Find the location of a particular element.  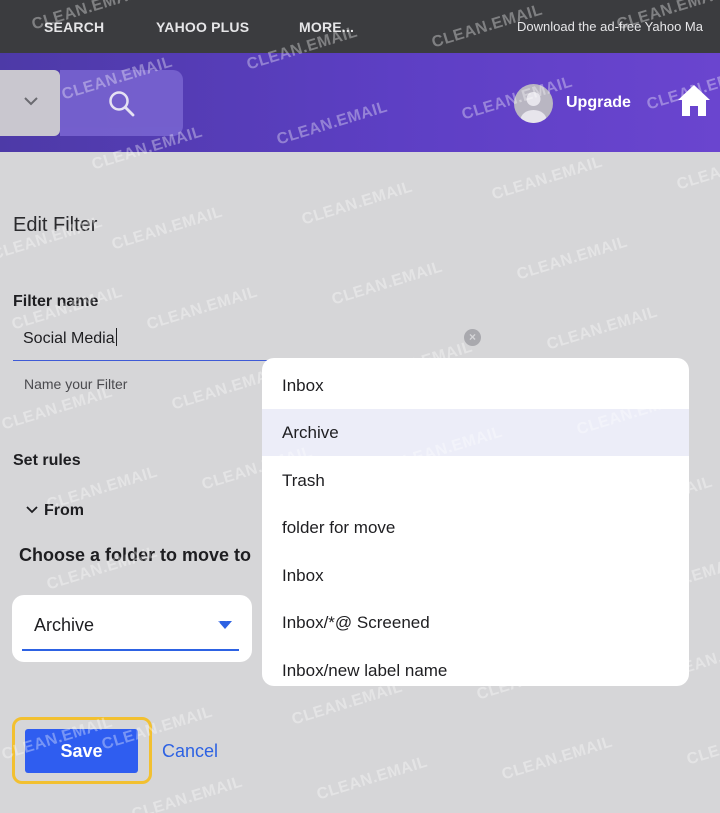

folder-option-inbox-screened: Inbox/*@ Screened is located at coordinates (475, 622).